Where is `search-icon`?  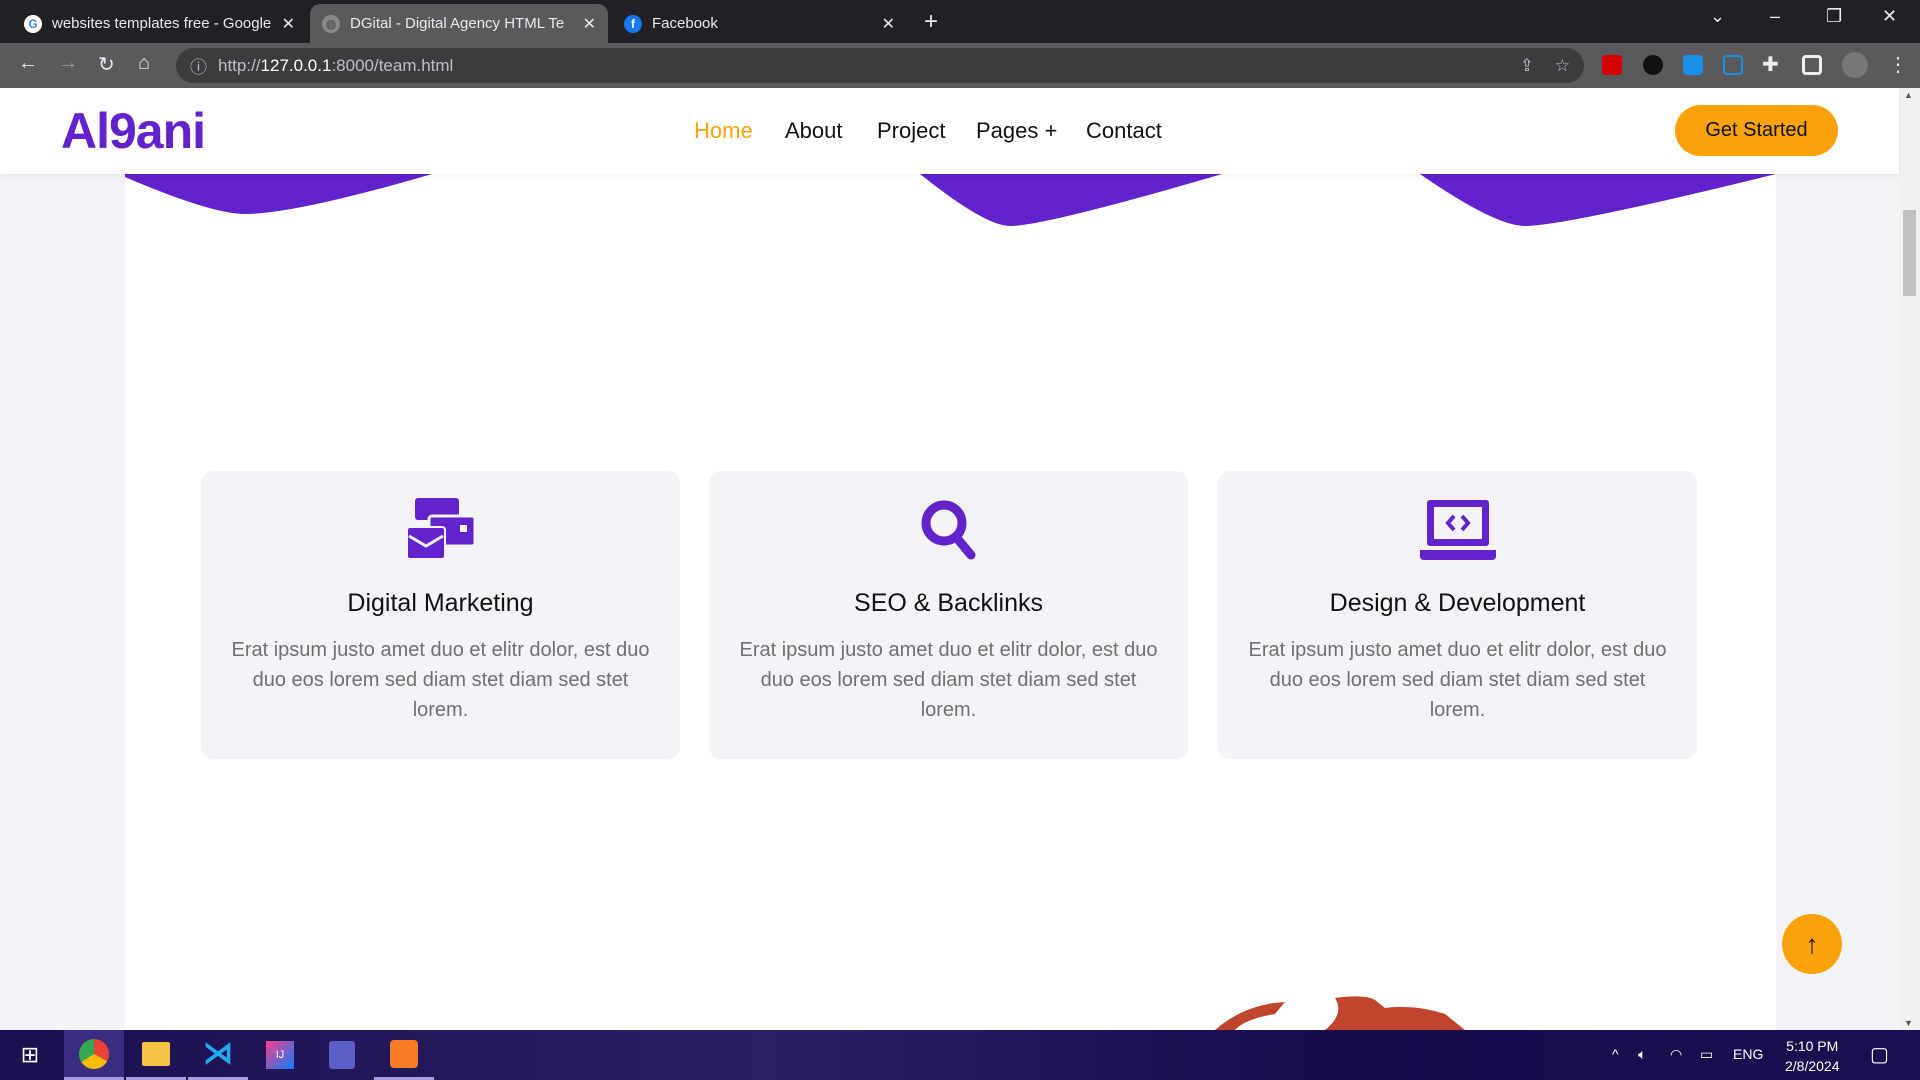 search-icon is located at coordinates (948, 530).